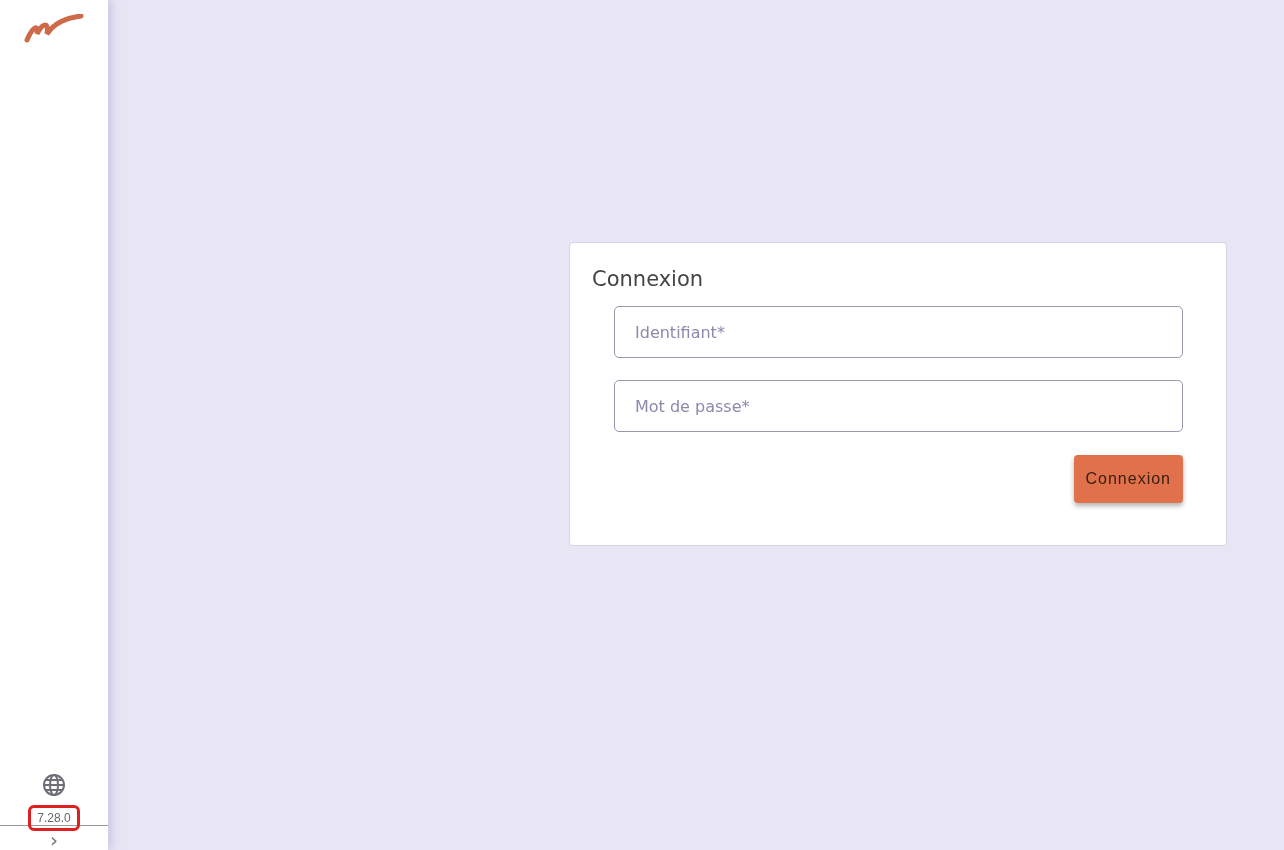  Describe the element at coordinates (54, 785) in the screenshot. I see `globe-icon` at that location.